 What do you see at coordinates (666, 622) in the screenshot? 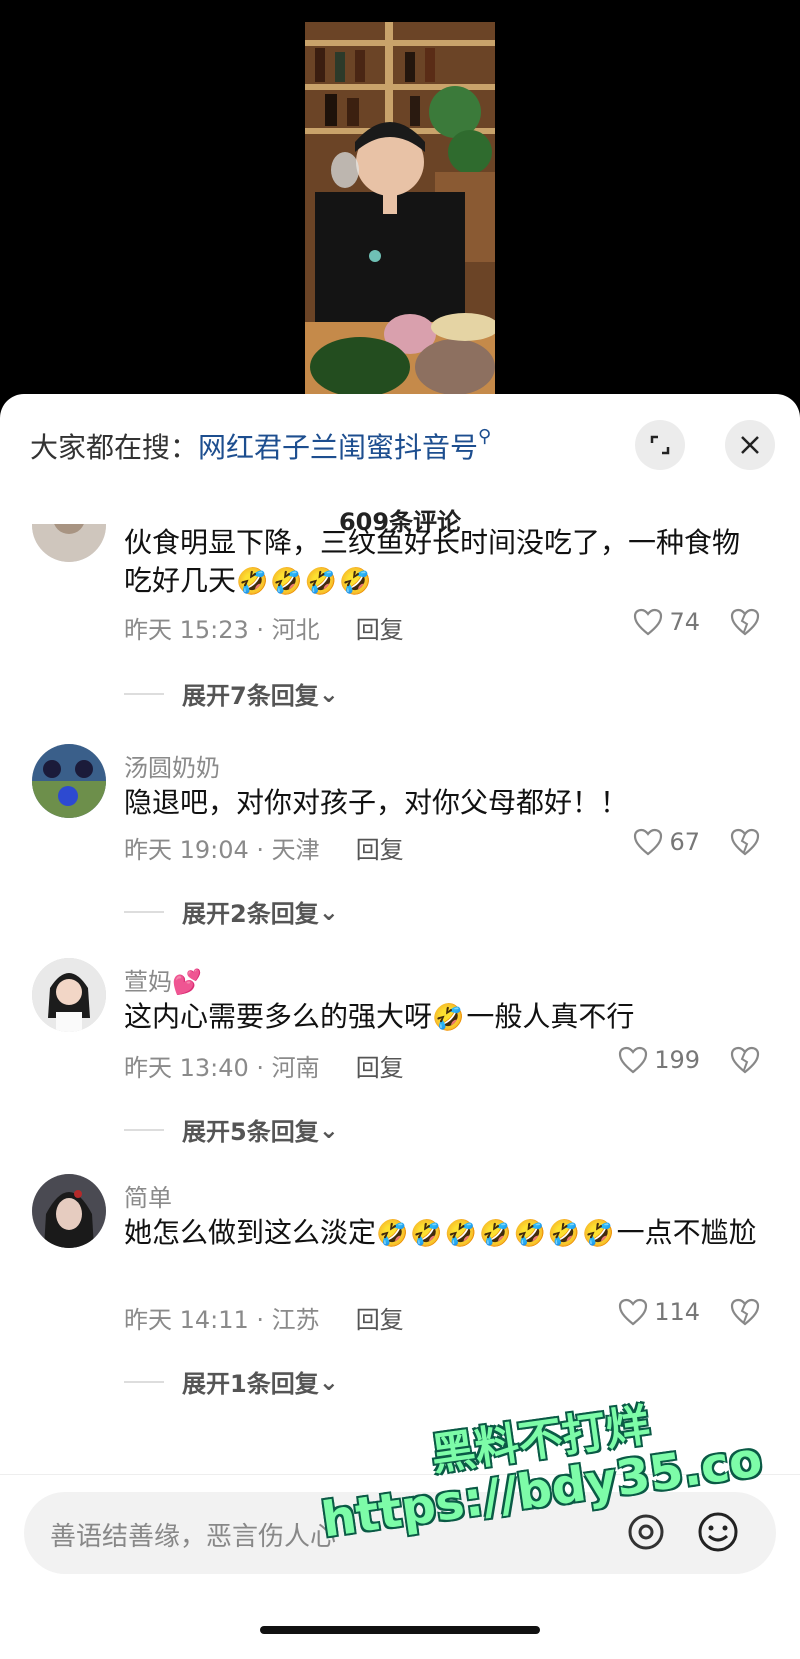
I see `like-button: 74` at bounding box center [666, 622].